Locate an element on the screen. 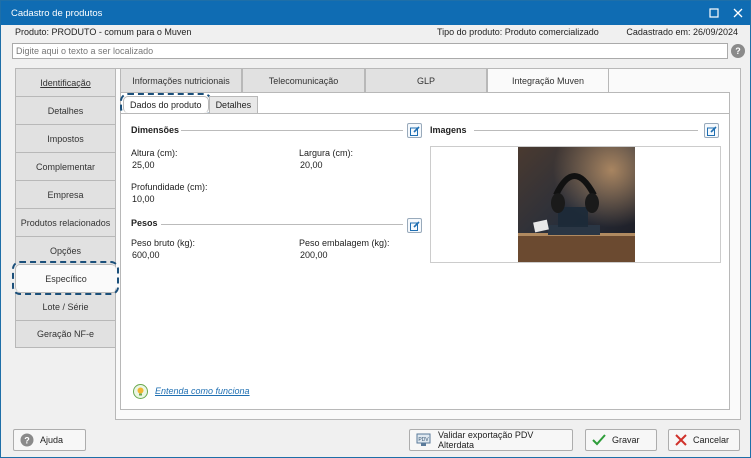  tab-integracao-muven: Integração Muven is located at coordinates (548, 80).